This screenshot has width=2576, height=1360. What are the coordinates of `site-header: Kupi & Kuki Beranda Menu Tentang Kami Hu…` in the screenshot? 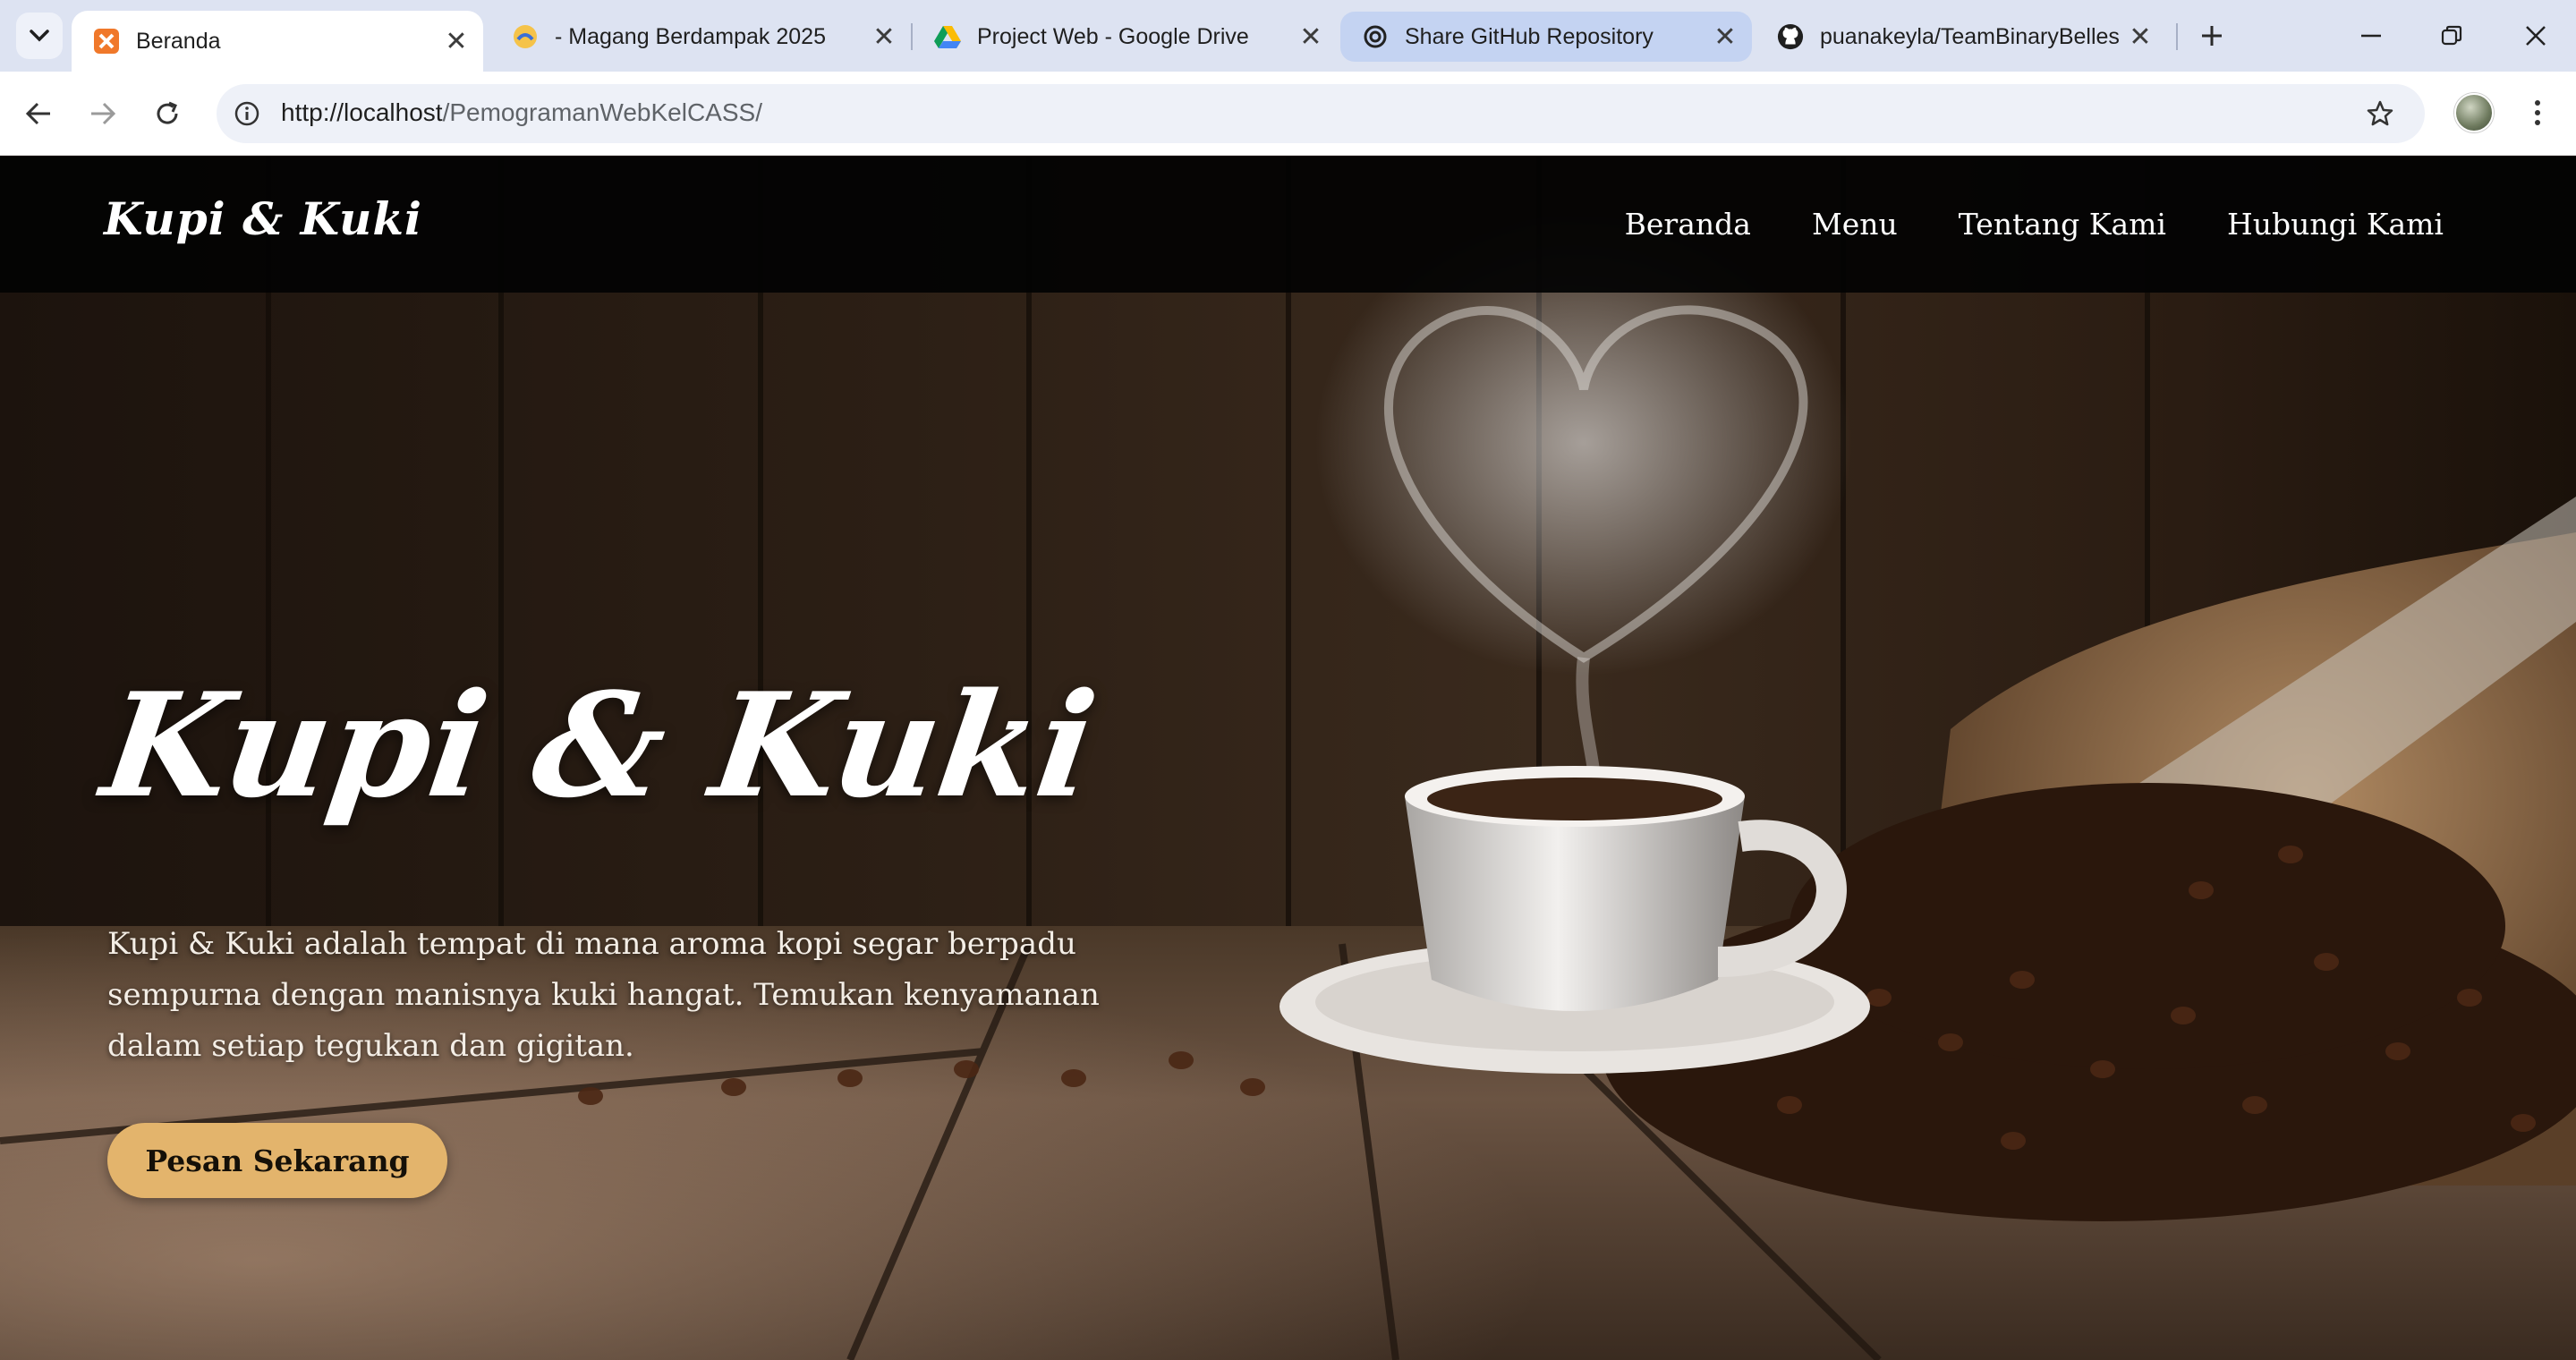 It's located at (1288, 225).